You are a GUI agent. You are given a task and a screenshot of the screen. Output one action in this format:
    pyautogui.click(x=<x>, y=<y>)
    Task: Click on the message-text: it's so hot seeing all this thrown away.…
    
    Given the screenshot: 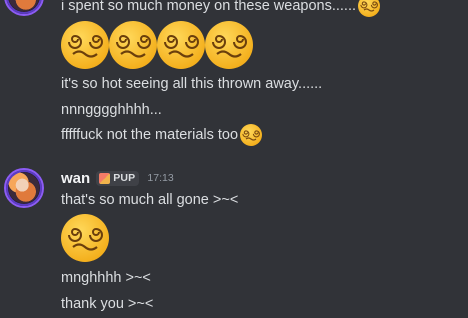 What is the action you would take?
    pyautogui.click(x=192, y=84)
    